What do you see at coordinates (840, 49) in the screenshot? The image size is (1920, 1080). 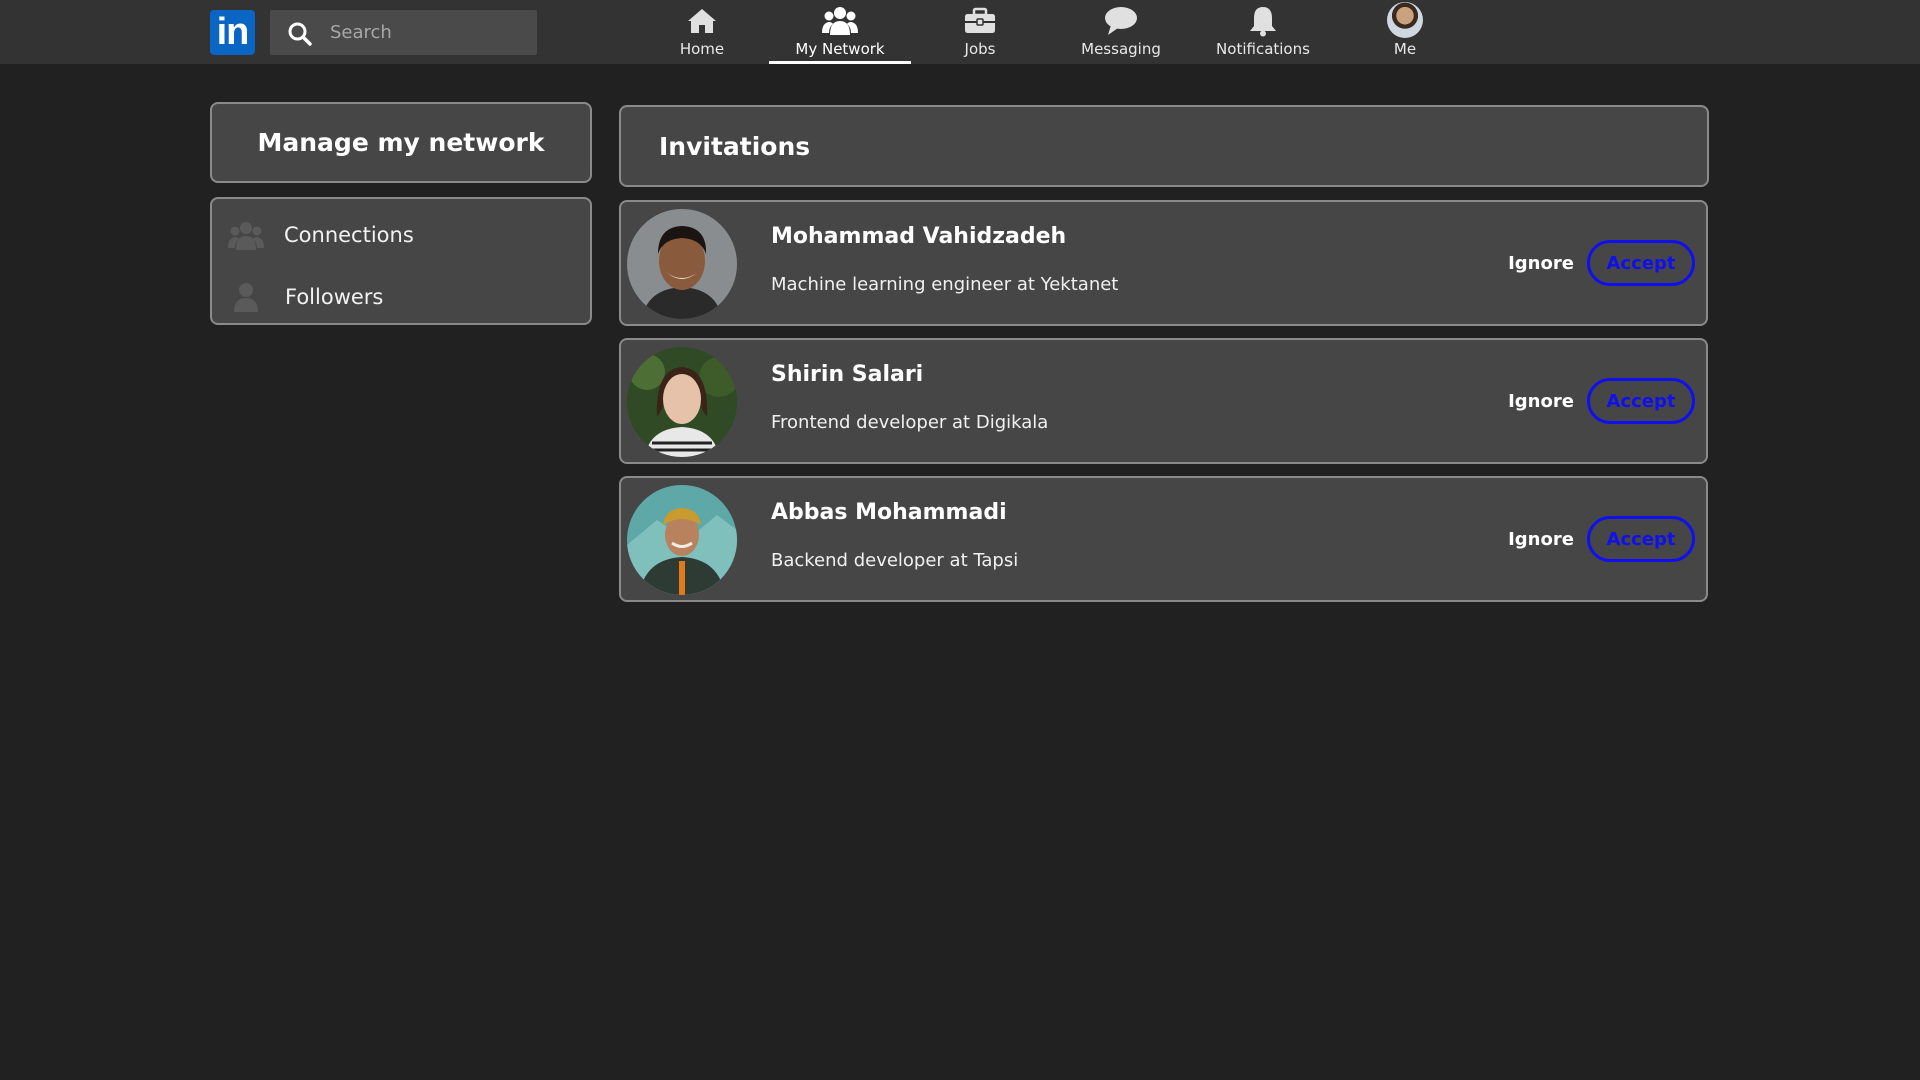 I see `nav-my-network-label: My Network` at bounding box center [840, 49].